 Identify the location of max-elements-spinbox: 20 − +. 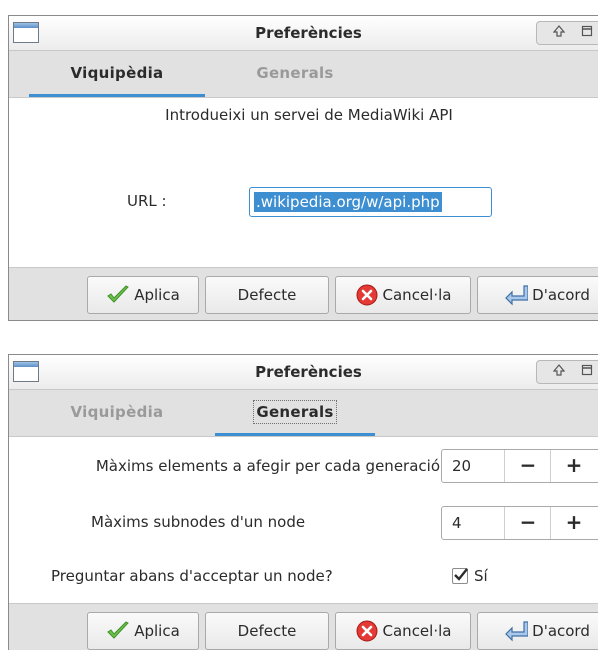
(519, 466).